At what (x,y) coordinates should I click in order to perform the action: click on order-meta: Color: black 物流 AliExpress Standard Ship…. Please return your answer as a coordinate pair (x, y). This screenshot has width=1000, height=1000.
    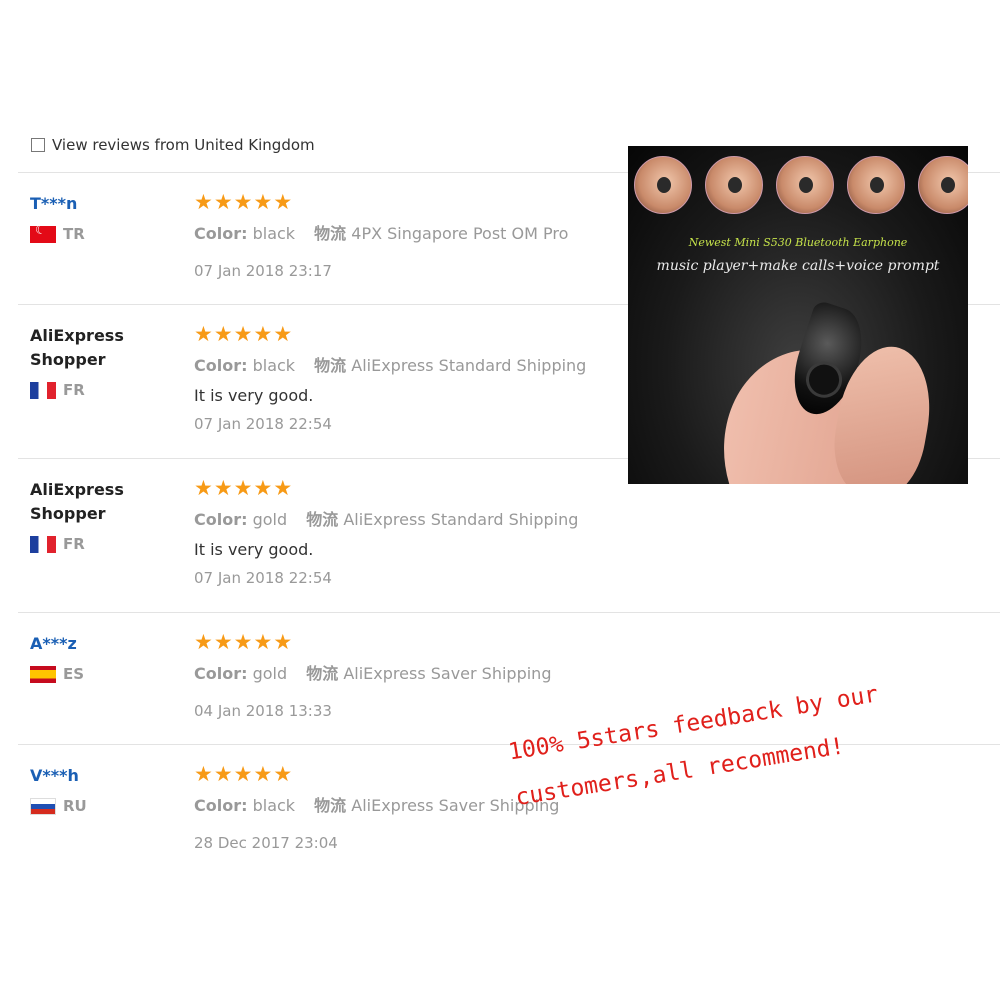
    Looking at the image, I should click on (390, 364).